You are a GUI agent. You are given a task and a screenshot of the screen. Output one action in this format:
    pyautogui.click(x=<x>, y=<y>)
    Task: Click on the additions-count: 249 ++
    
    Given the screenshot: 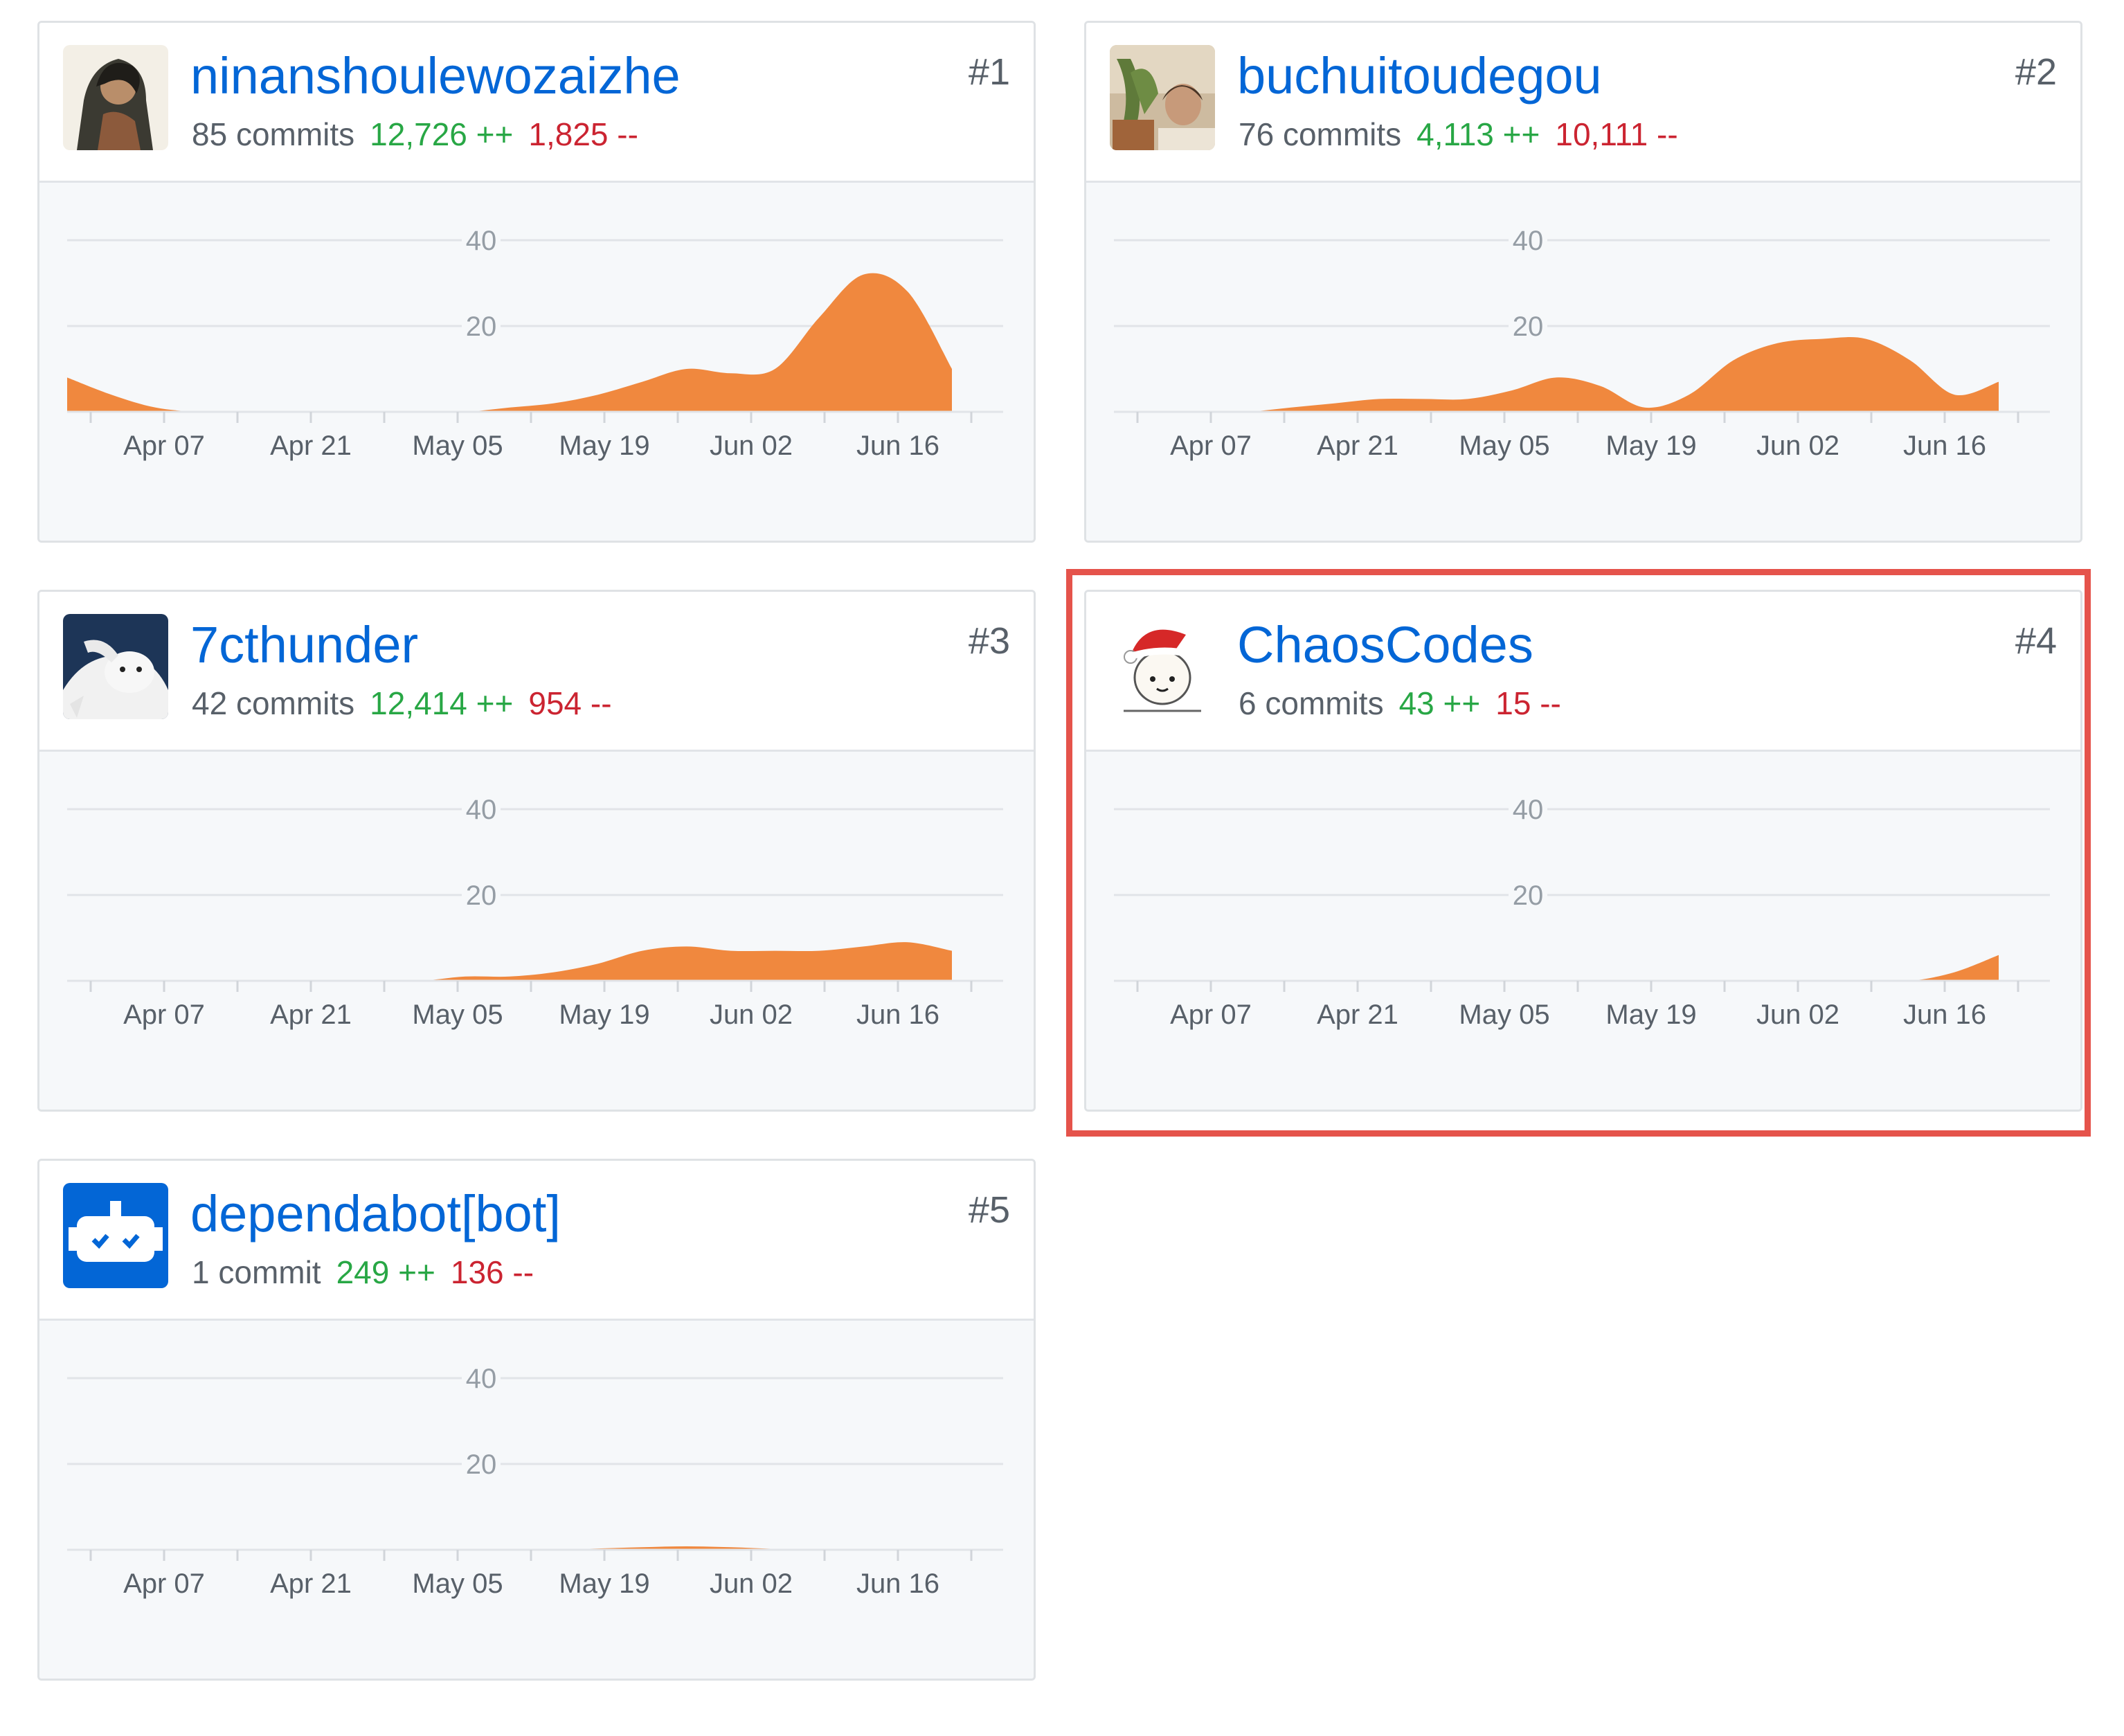 What is the action you would take?
    pyautogui.click(x=385, y=1272)
    